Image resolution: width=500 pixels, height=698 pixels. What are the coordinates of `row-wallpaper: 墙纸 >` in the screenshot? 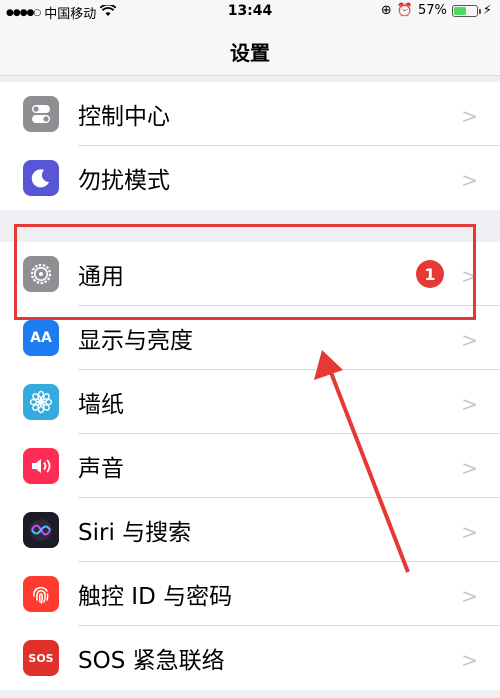 It's located at (250, 402).